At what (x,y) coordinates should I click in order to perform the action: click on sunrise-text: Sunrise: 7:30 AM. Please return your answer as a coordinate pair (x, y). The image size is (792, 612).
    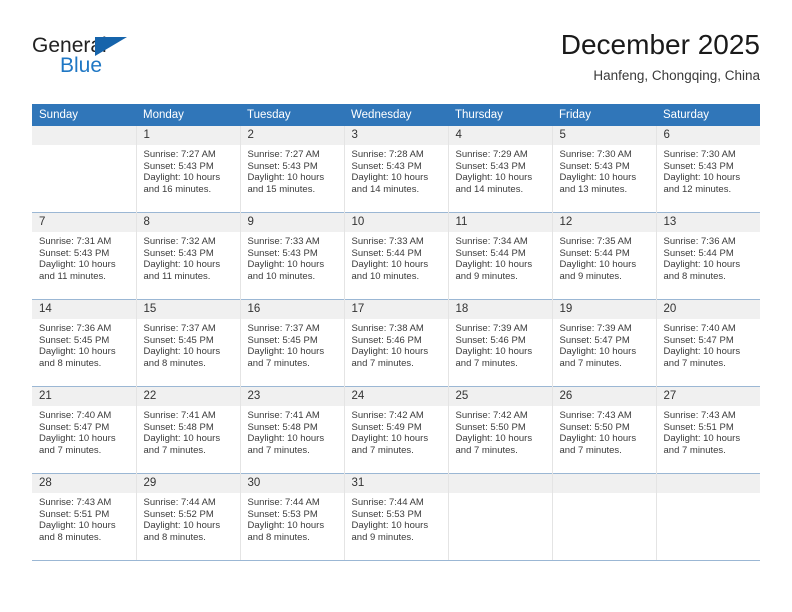
    Looking at the image, I should click on (595, 154).